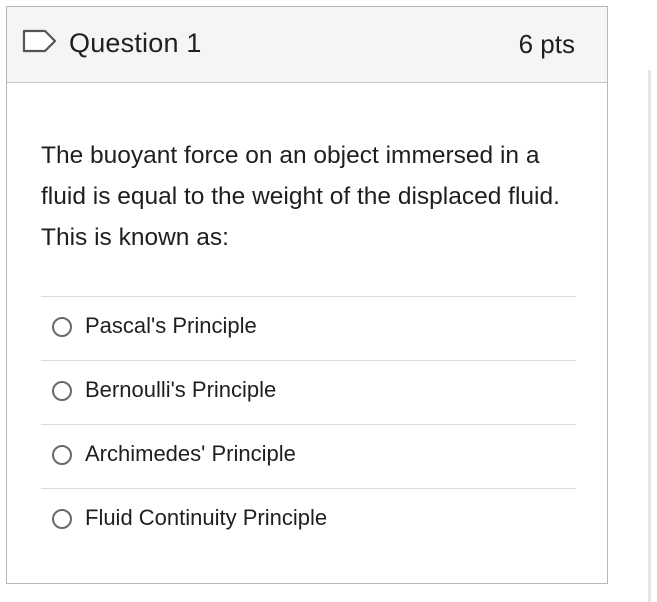 This screenshot has width=657, height=602. What do you see at coordinates (308, 328) in the screenshot?
I see `answer-option-pascal: Pascal's Principle` at bounding box center [308, 328].